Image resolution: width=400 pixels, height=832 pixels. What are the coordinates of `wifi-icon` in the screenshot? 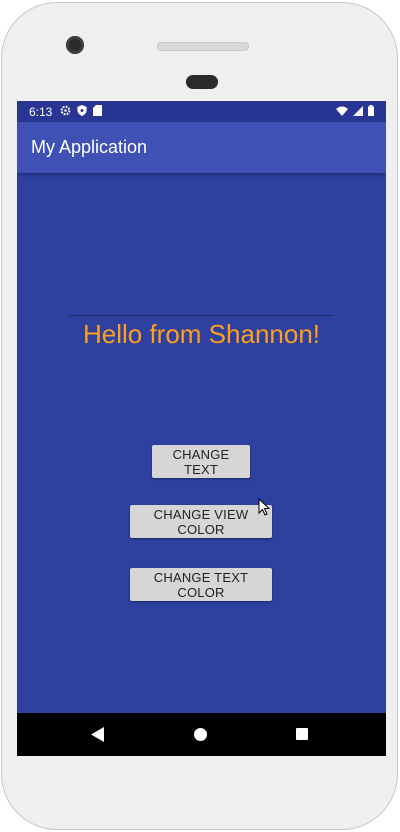 It's located at (342, 112).